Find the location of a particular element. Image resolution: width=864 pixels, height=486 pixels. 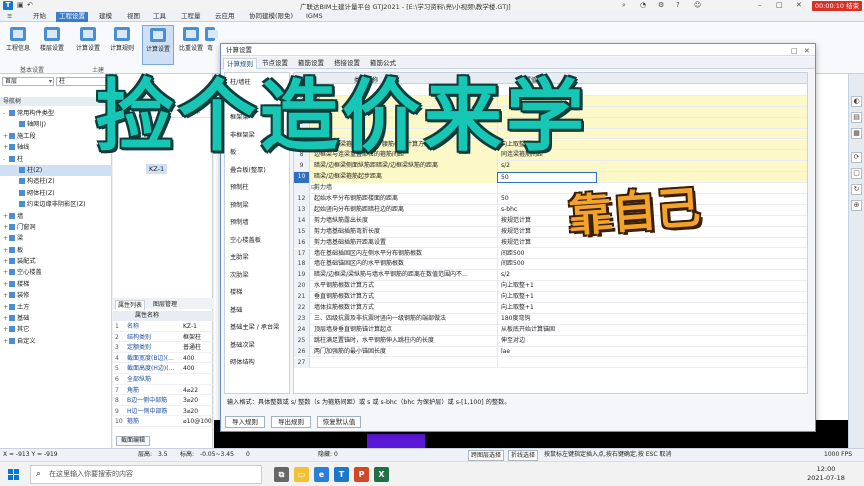

nav-tree-item: 柱(Z) is located at coordinates (56, 170).